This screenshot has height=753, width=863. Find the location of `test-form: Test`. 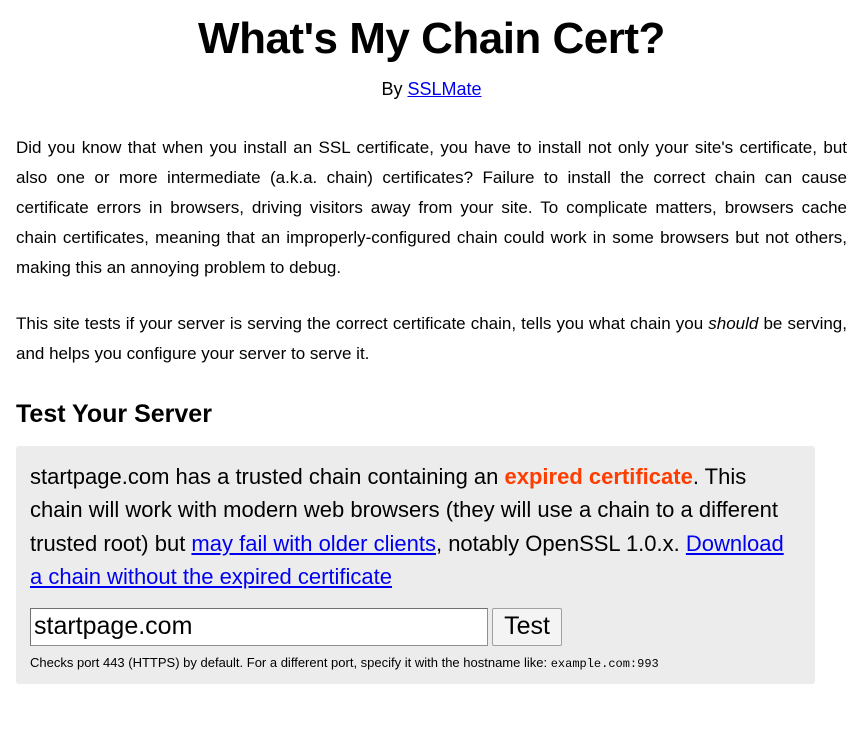

test-form: Test is located at coordinates (415, 626).